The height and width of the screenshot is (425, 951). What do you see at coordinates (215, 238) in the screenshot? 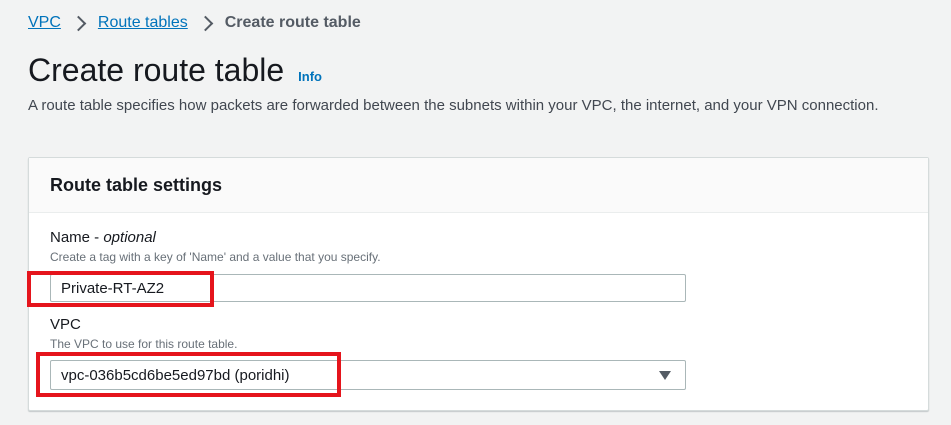
I see `name-field-label: Name - optional` at bounding box center [215, 238].